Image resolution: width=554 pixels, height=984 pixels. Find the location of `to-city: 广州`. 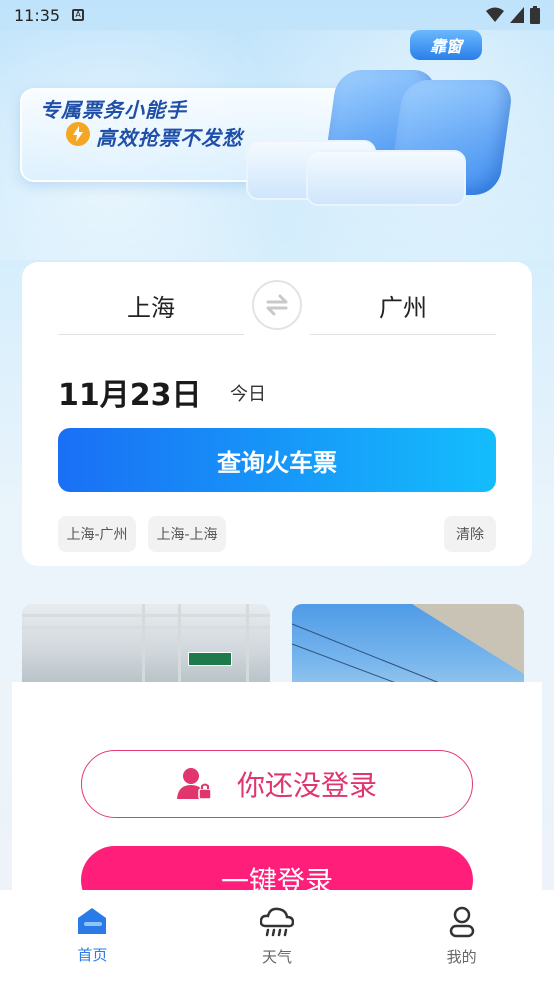

to-city: 广州 is located at coordinates (403, 305).